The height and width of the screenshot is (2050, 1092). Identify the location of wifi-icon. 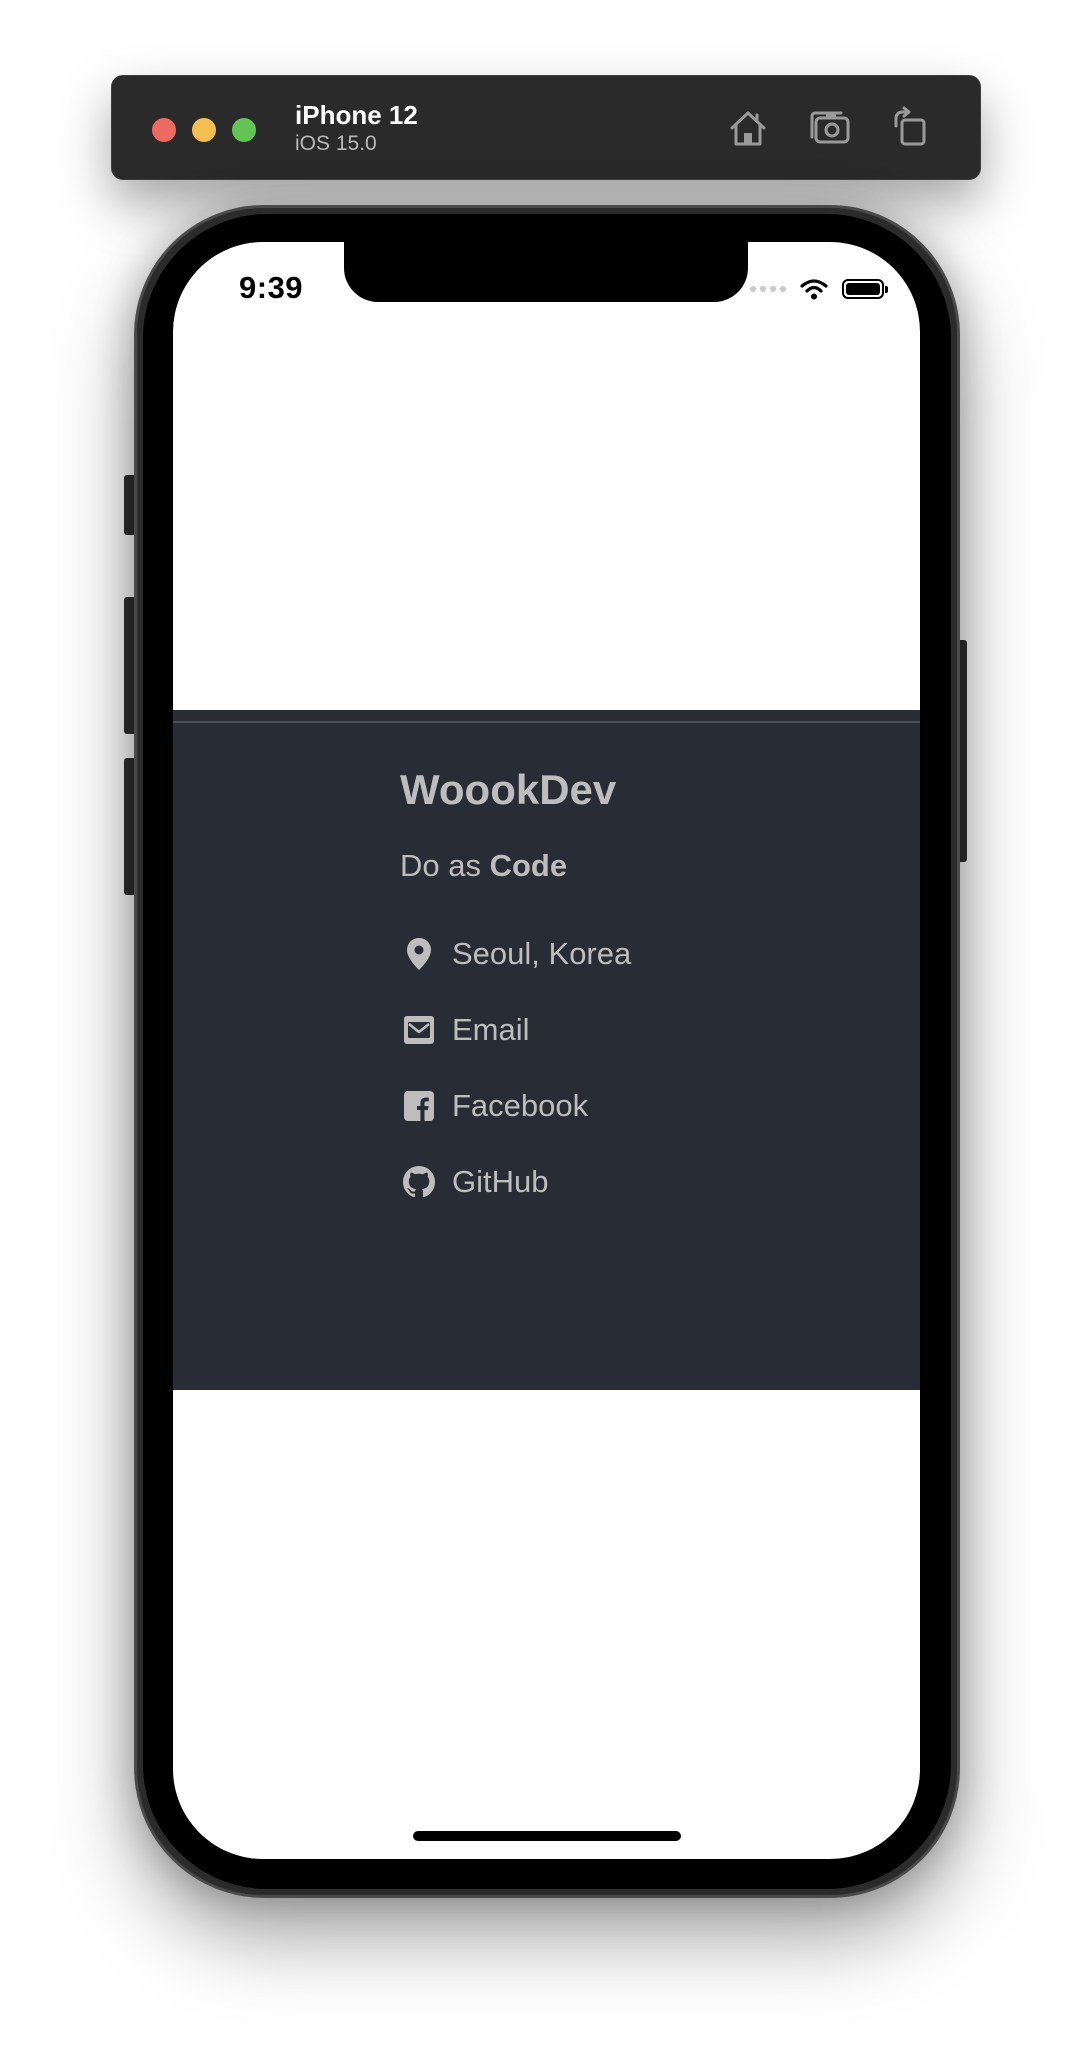
(814, 289).